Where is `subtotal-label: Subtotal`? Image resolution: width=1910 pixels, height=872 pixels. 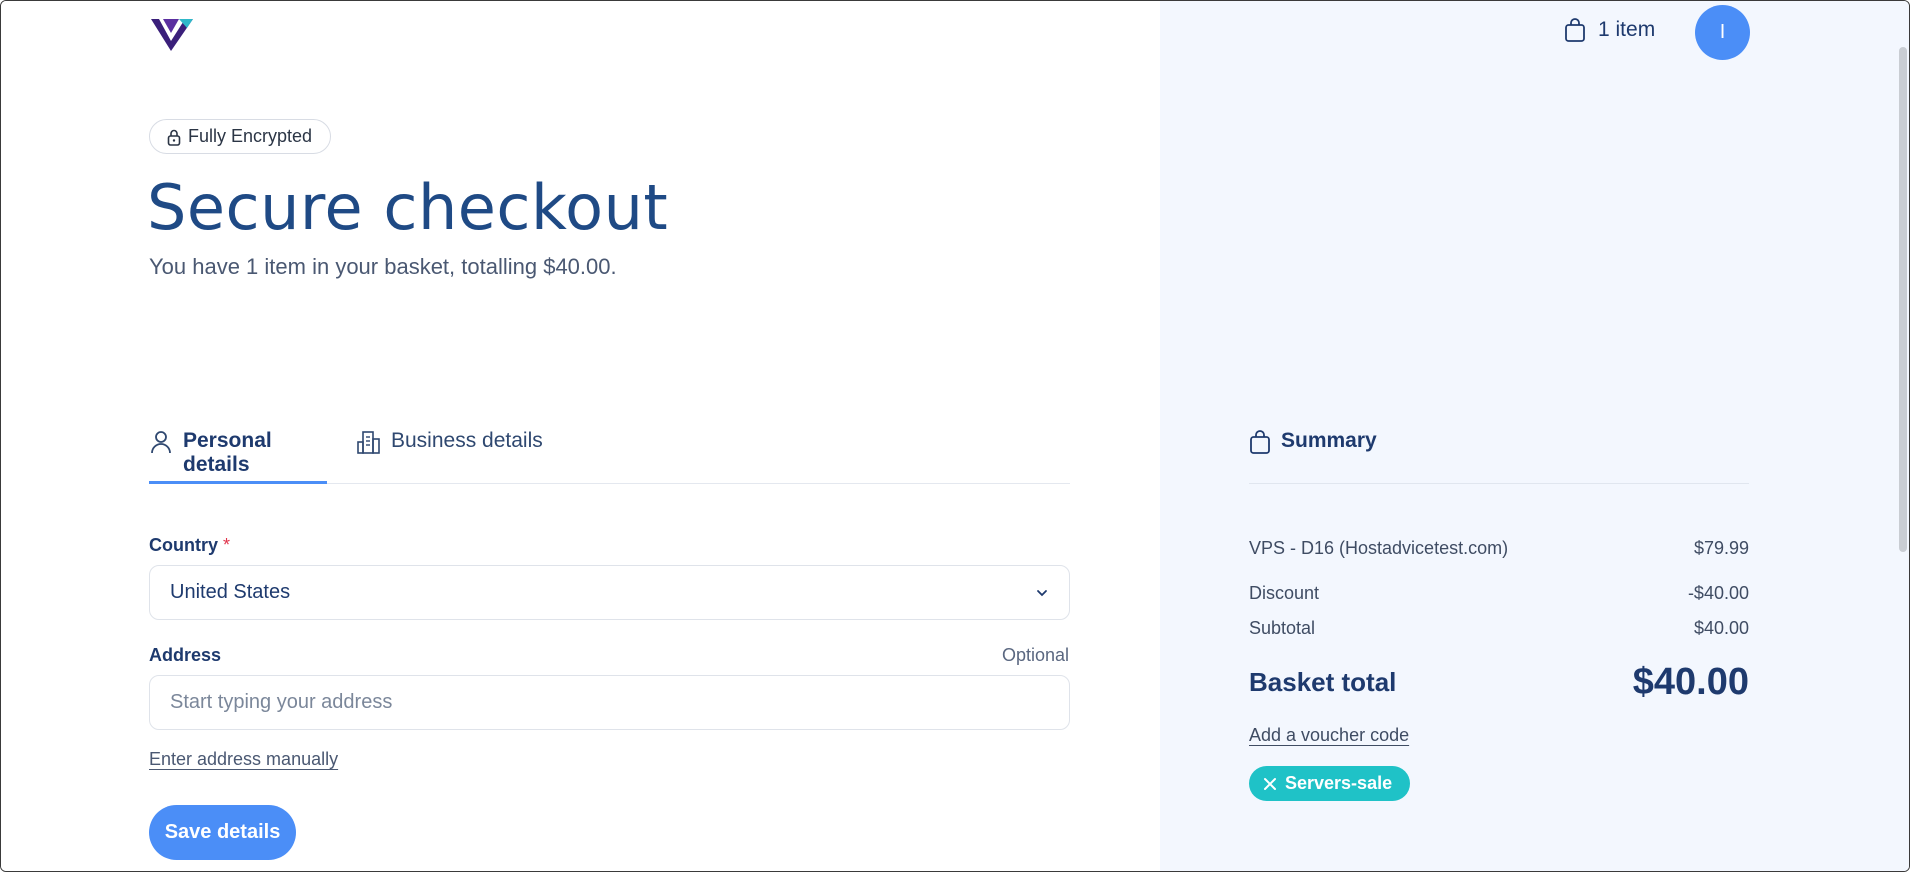 subtotal-label: Subtotal is located at coordinates (1282, 628).